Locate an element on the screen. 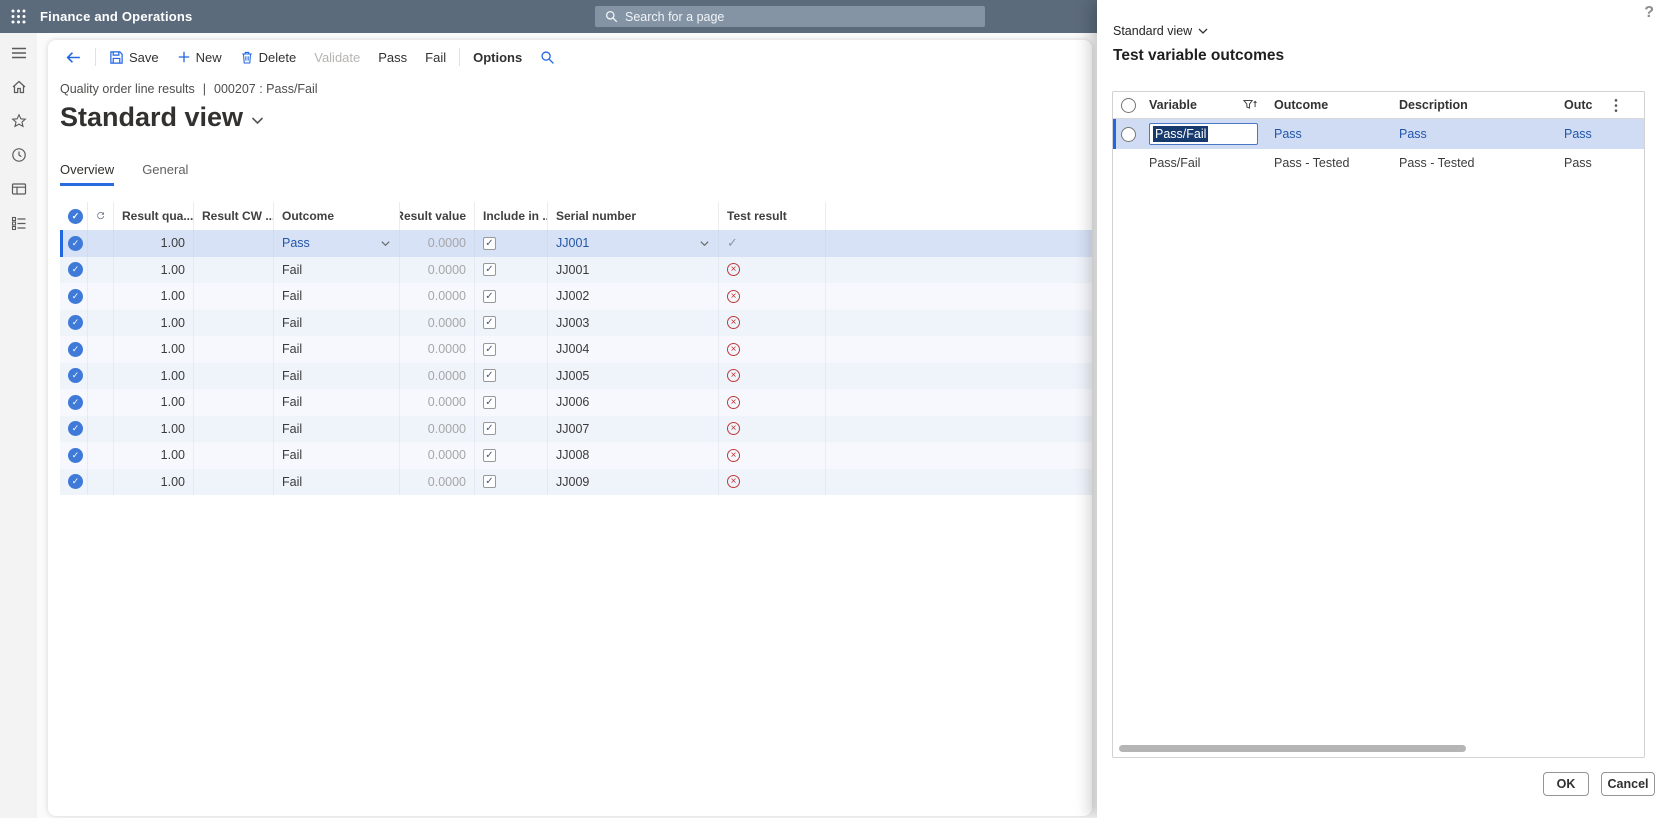 The image size is (1676, 818). toolbar-search-button is located at coordinates (547, 57).